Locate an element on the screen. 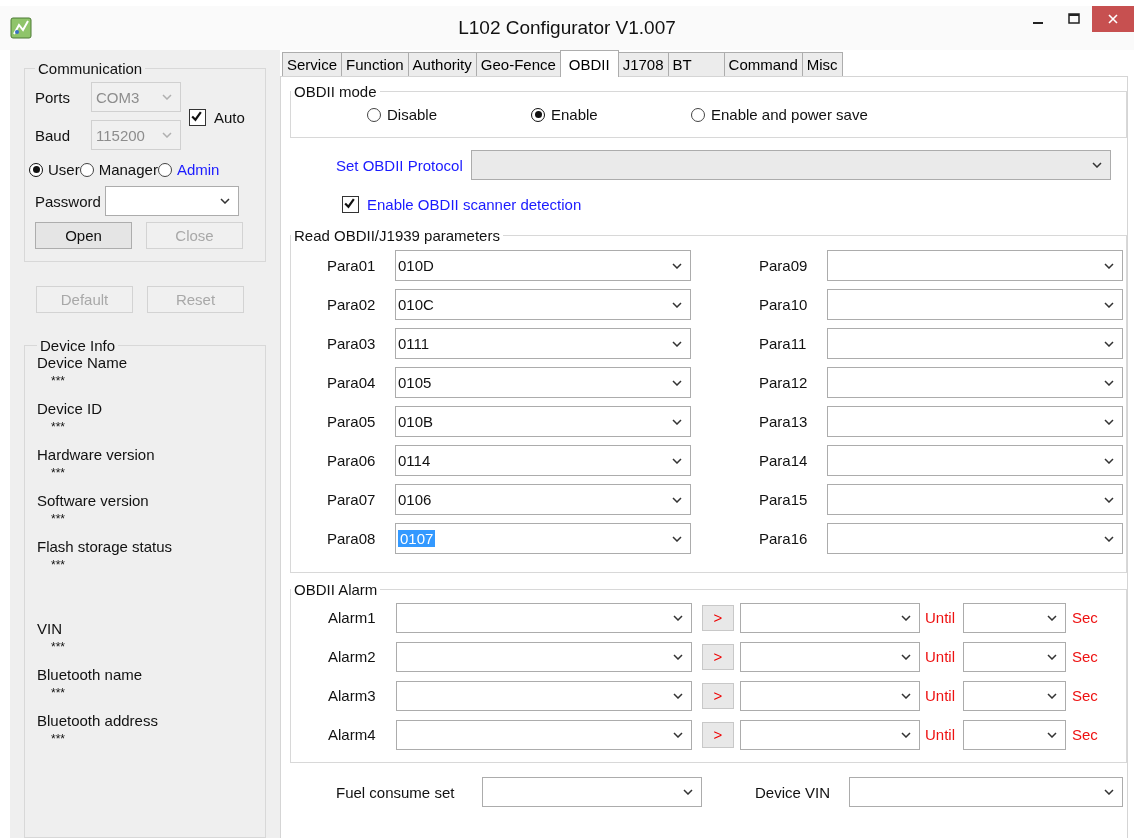 This screenshot has height=838, width=1134. info-label: Hardware version is located at coordinates (96, 454).